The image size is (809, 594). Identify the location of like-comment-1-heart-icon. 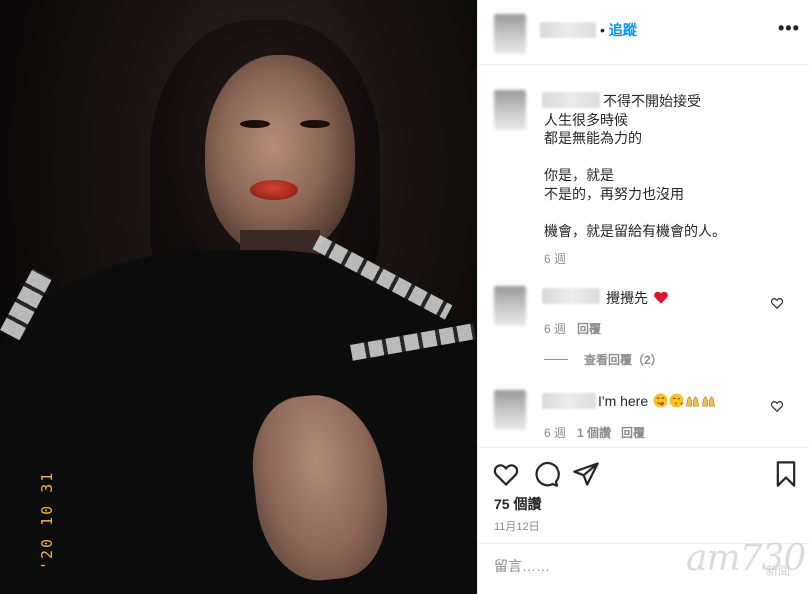
(777, 303).